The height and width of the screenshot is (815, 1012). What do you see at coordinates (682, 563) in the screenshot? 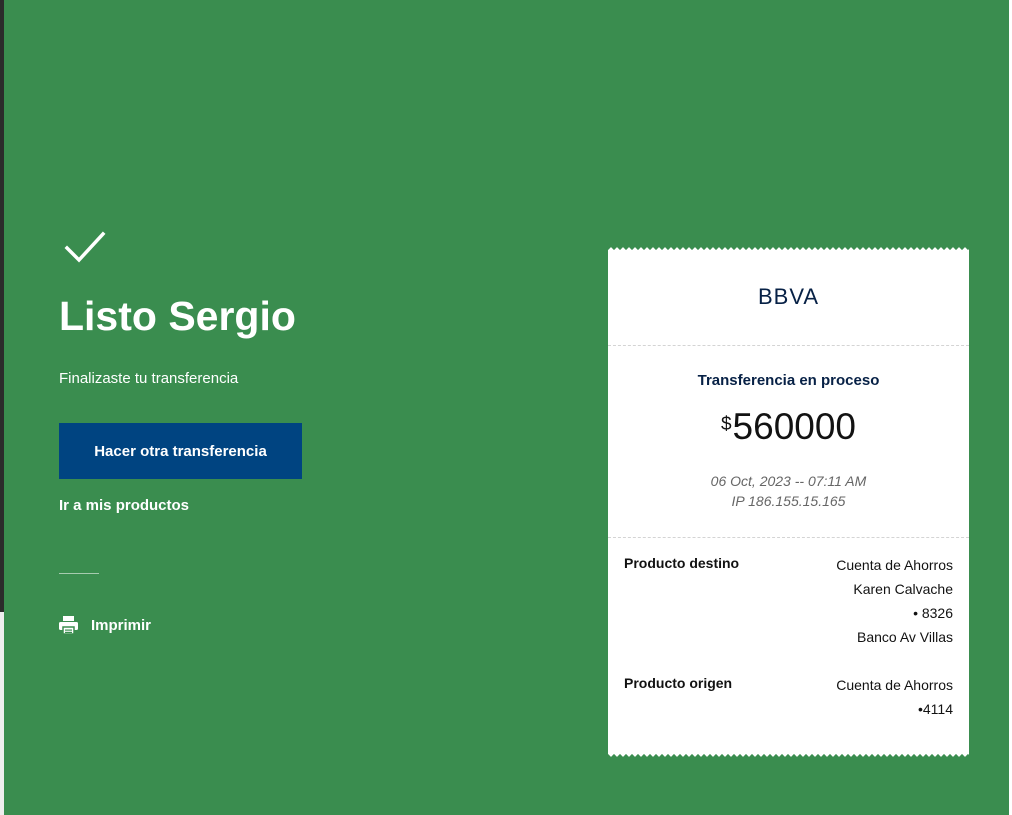
I see `destination-label: Producto destino` at bounding box center [682, 563].